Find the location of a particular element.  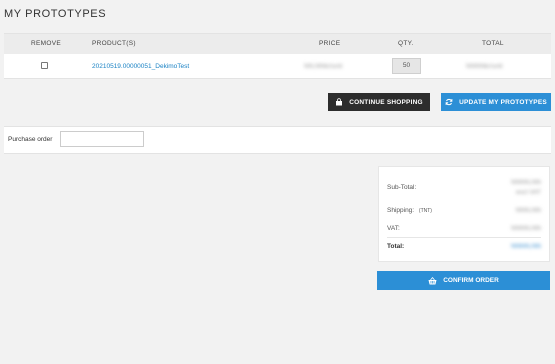

total-amount: NNNN,NN is located at coordinates (526, 246).